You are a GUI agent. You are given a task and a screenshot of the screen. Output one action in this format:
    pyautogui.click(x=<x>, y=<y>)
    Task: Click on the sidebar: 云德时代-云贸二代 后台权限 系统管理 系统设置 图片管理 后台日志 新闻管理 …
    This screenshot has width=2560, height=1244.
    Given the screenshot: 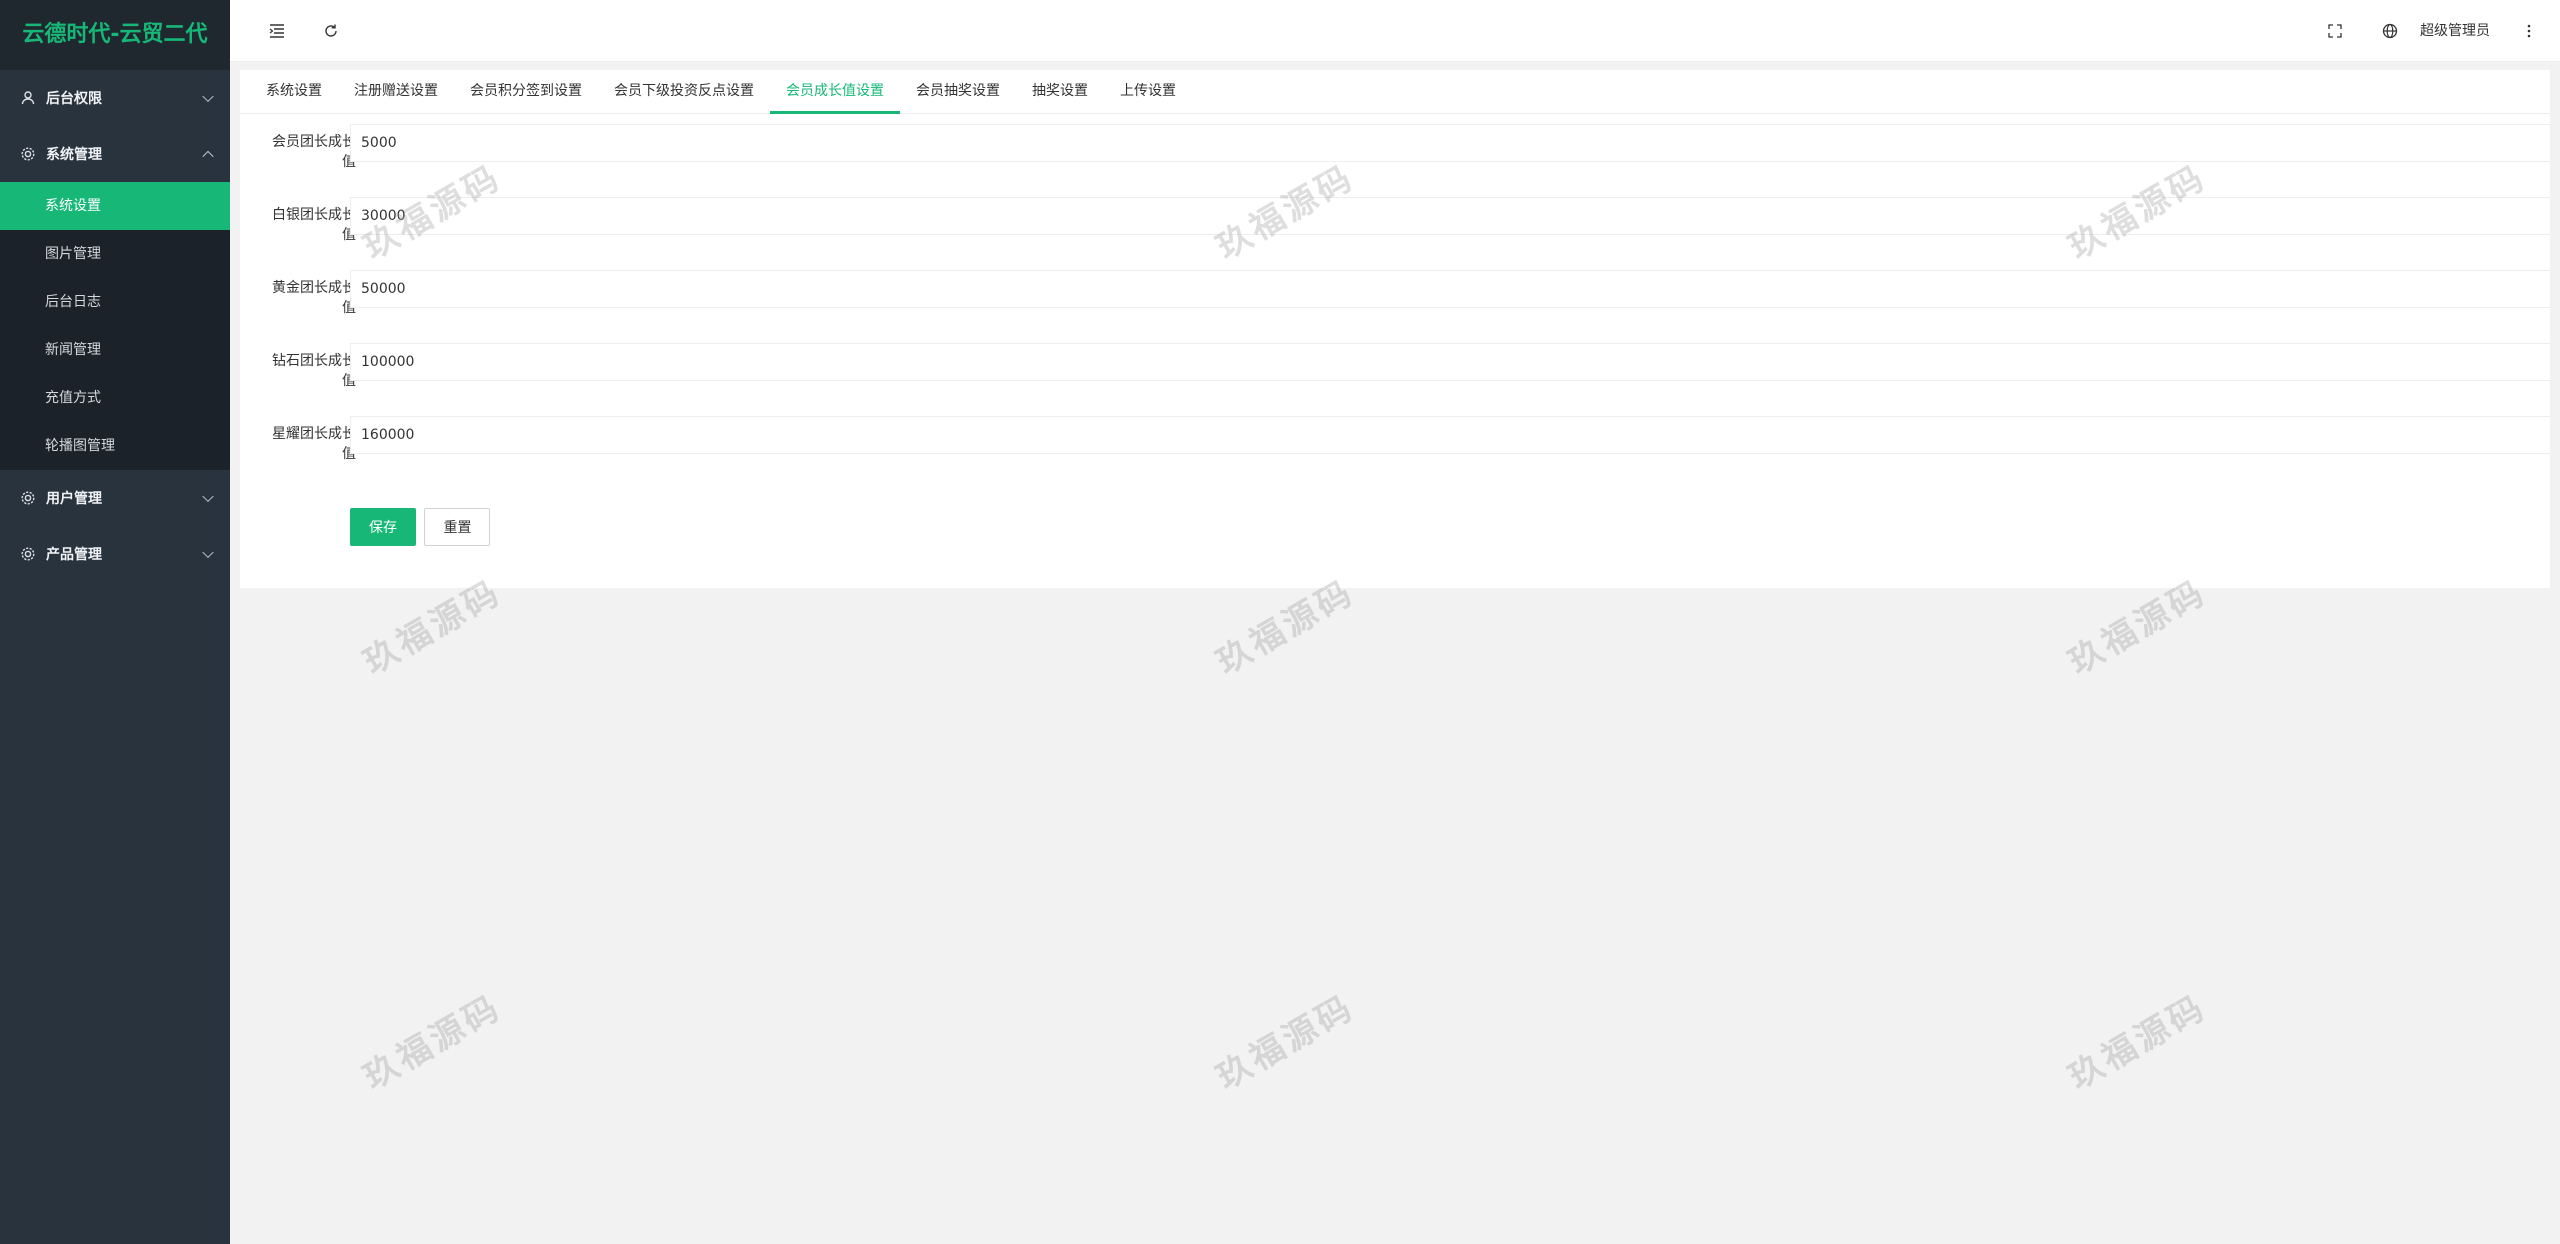 What is the action you would take?
    pyautogui.click(x=115, y=622)
    